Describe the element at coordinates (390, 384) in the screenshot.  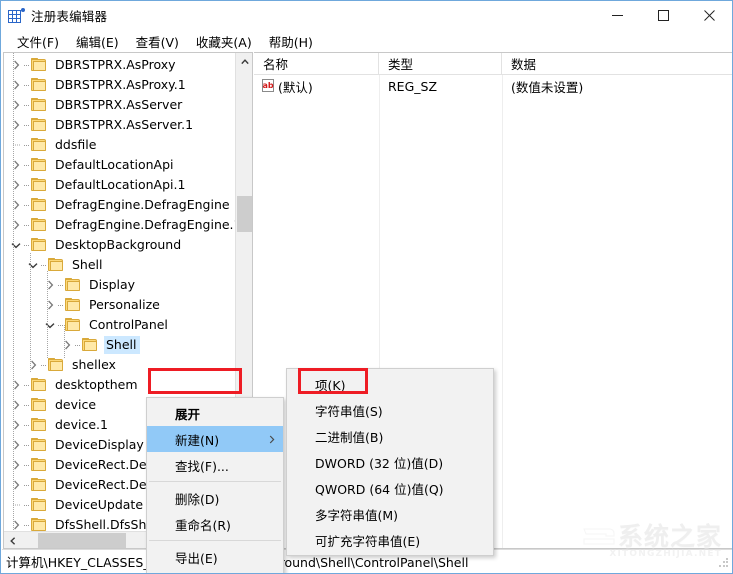
I see `submenu-item: 项(K)` at that location.